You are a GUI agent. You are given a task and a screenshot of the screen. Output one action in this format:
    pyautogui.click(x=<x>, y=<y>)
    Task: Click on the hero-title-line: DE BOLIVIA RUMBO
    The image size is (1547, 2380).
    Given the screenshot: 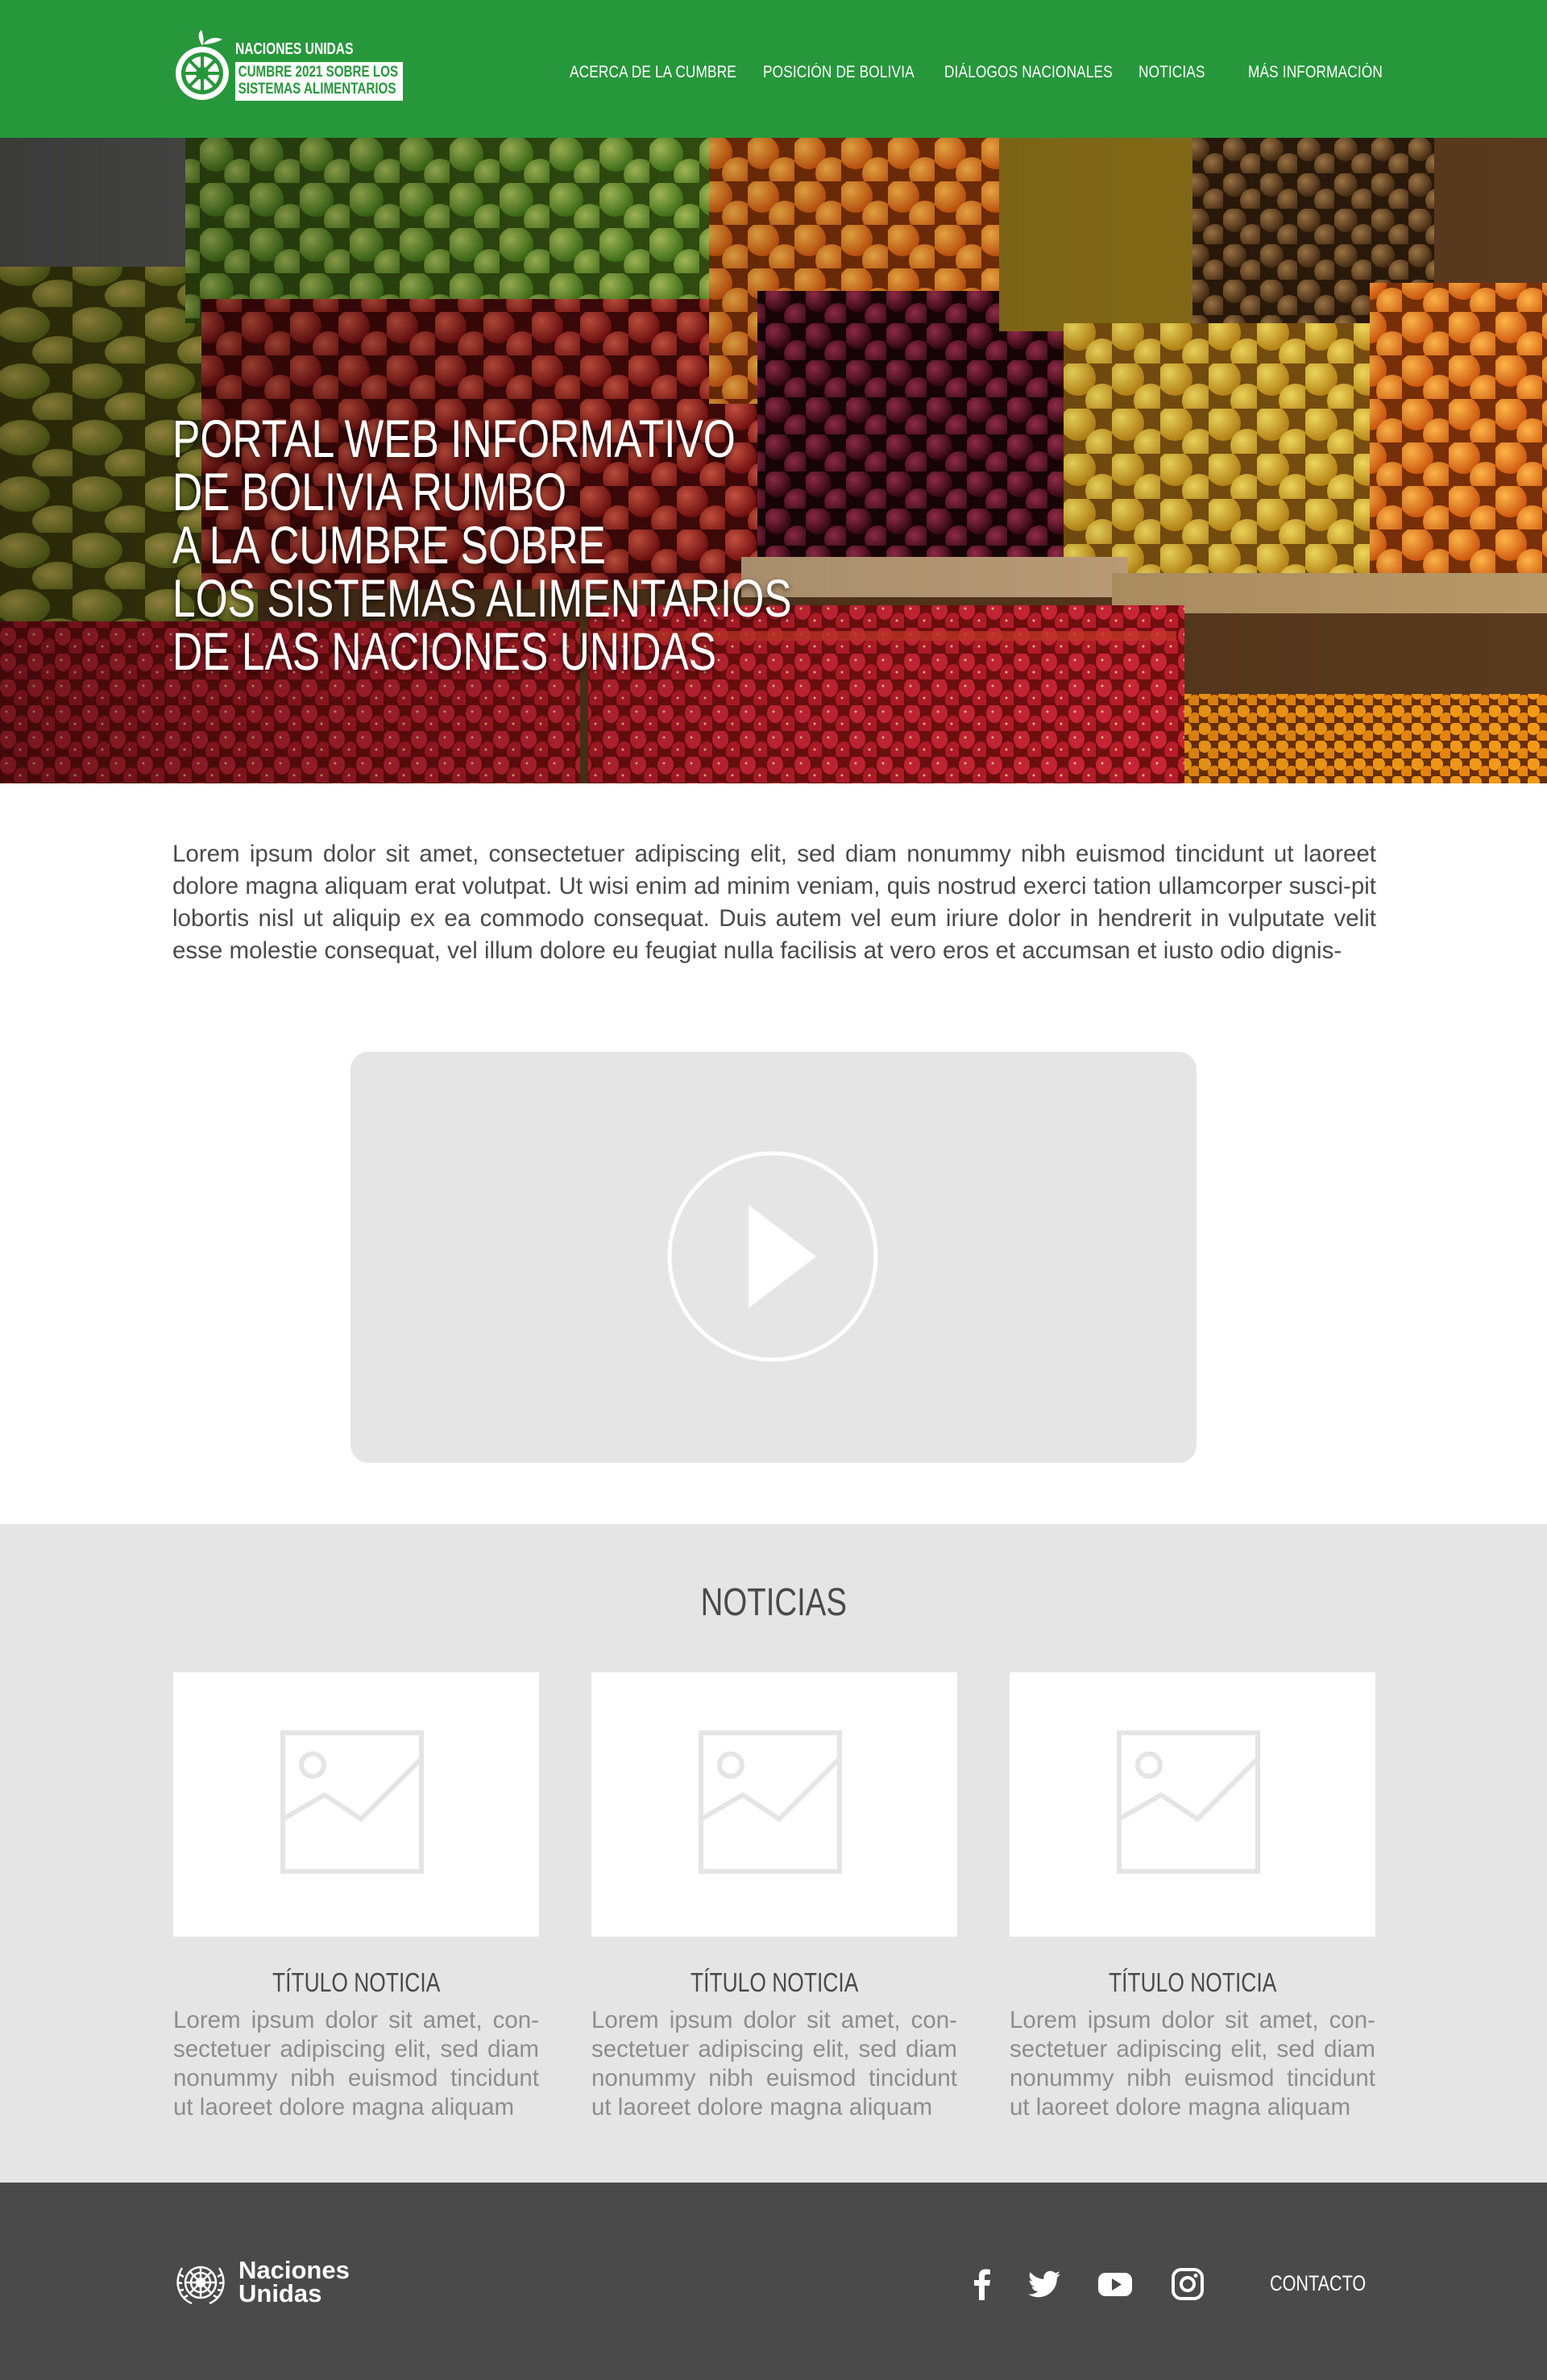 What is the action you would take?
    pyautogui.click(x=370, y=491)
    